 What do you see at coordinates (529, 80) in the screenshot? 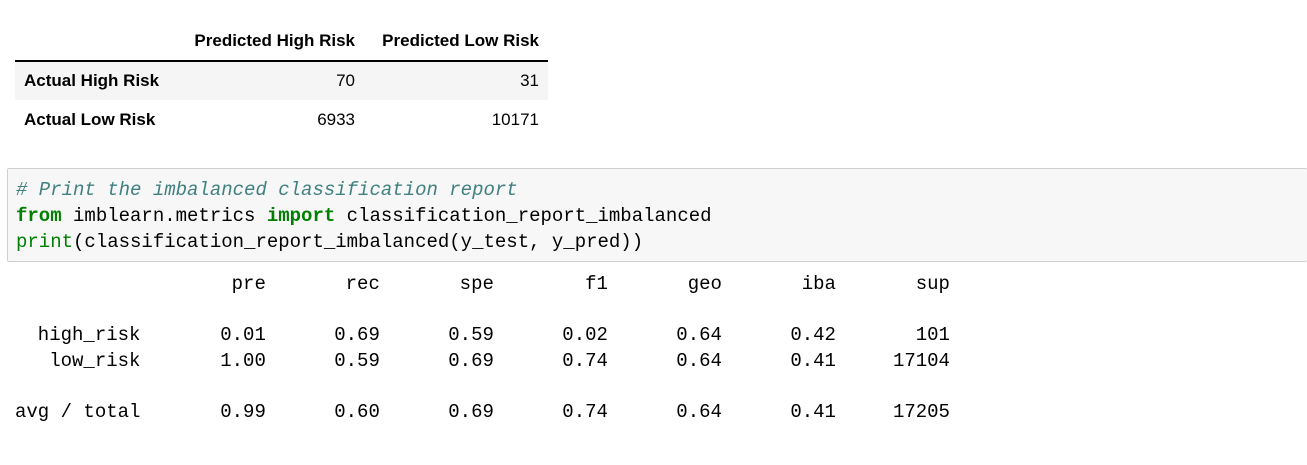
I see `table-cell: 31` at bounding box center [529, 80].